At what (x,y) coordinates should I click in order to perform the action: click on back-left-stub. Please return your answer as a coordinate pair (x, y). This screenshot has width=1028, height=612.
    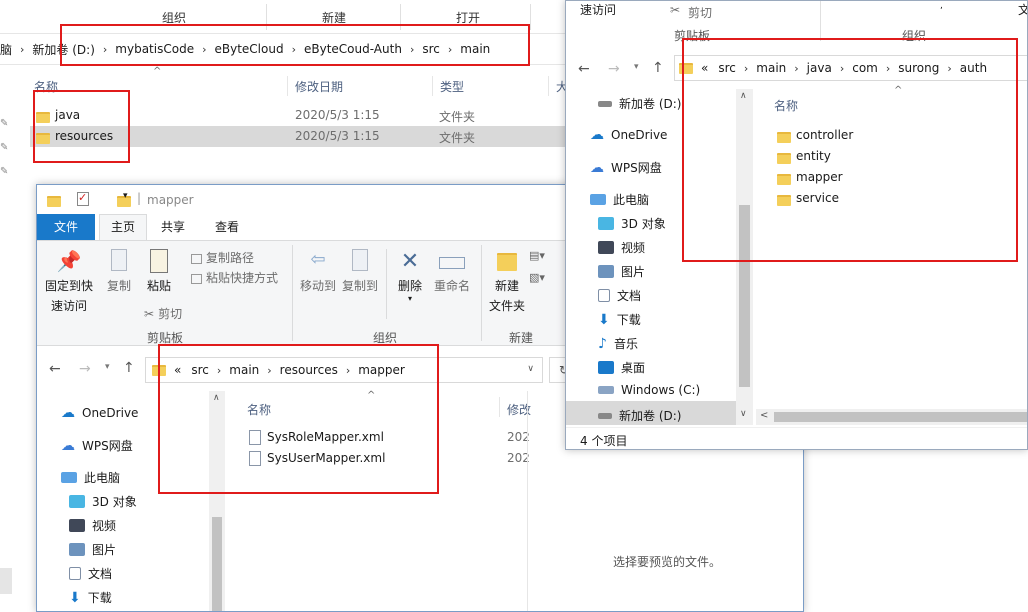
    Looking at the image, I should click on (6, 581).